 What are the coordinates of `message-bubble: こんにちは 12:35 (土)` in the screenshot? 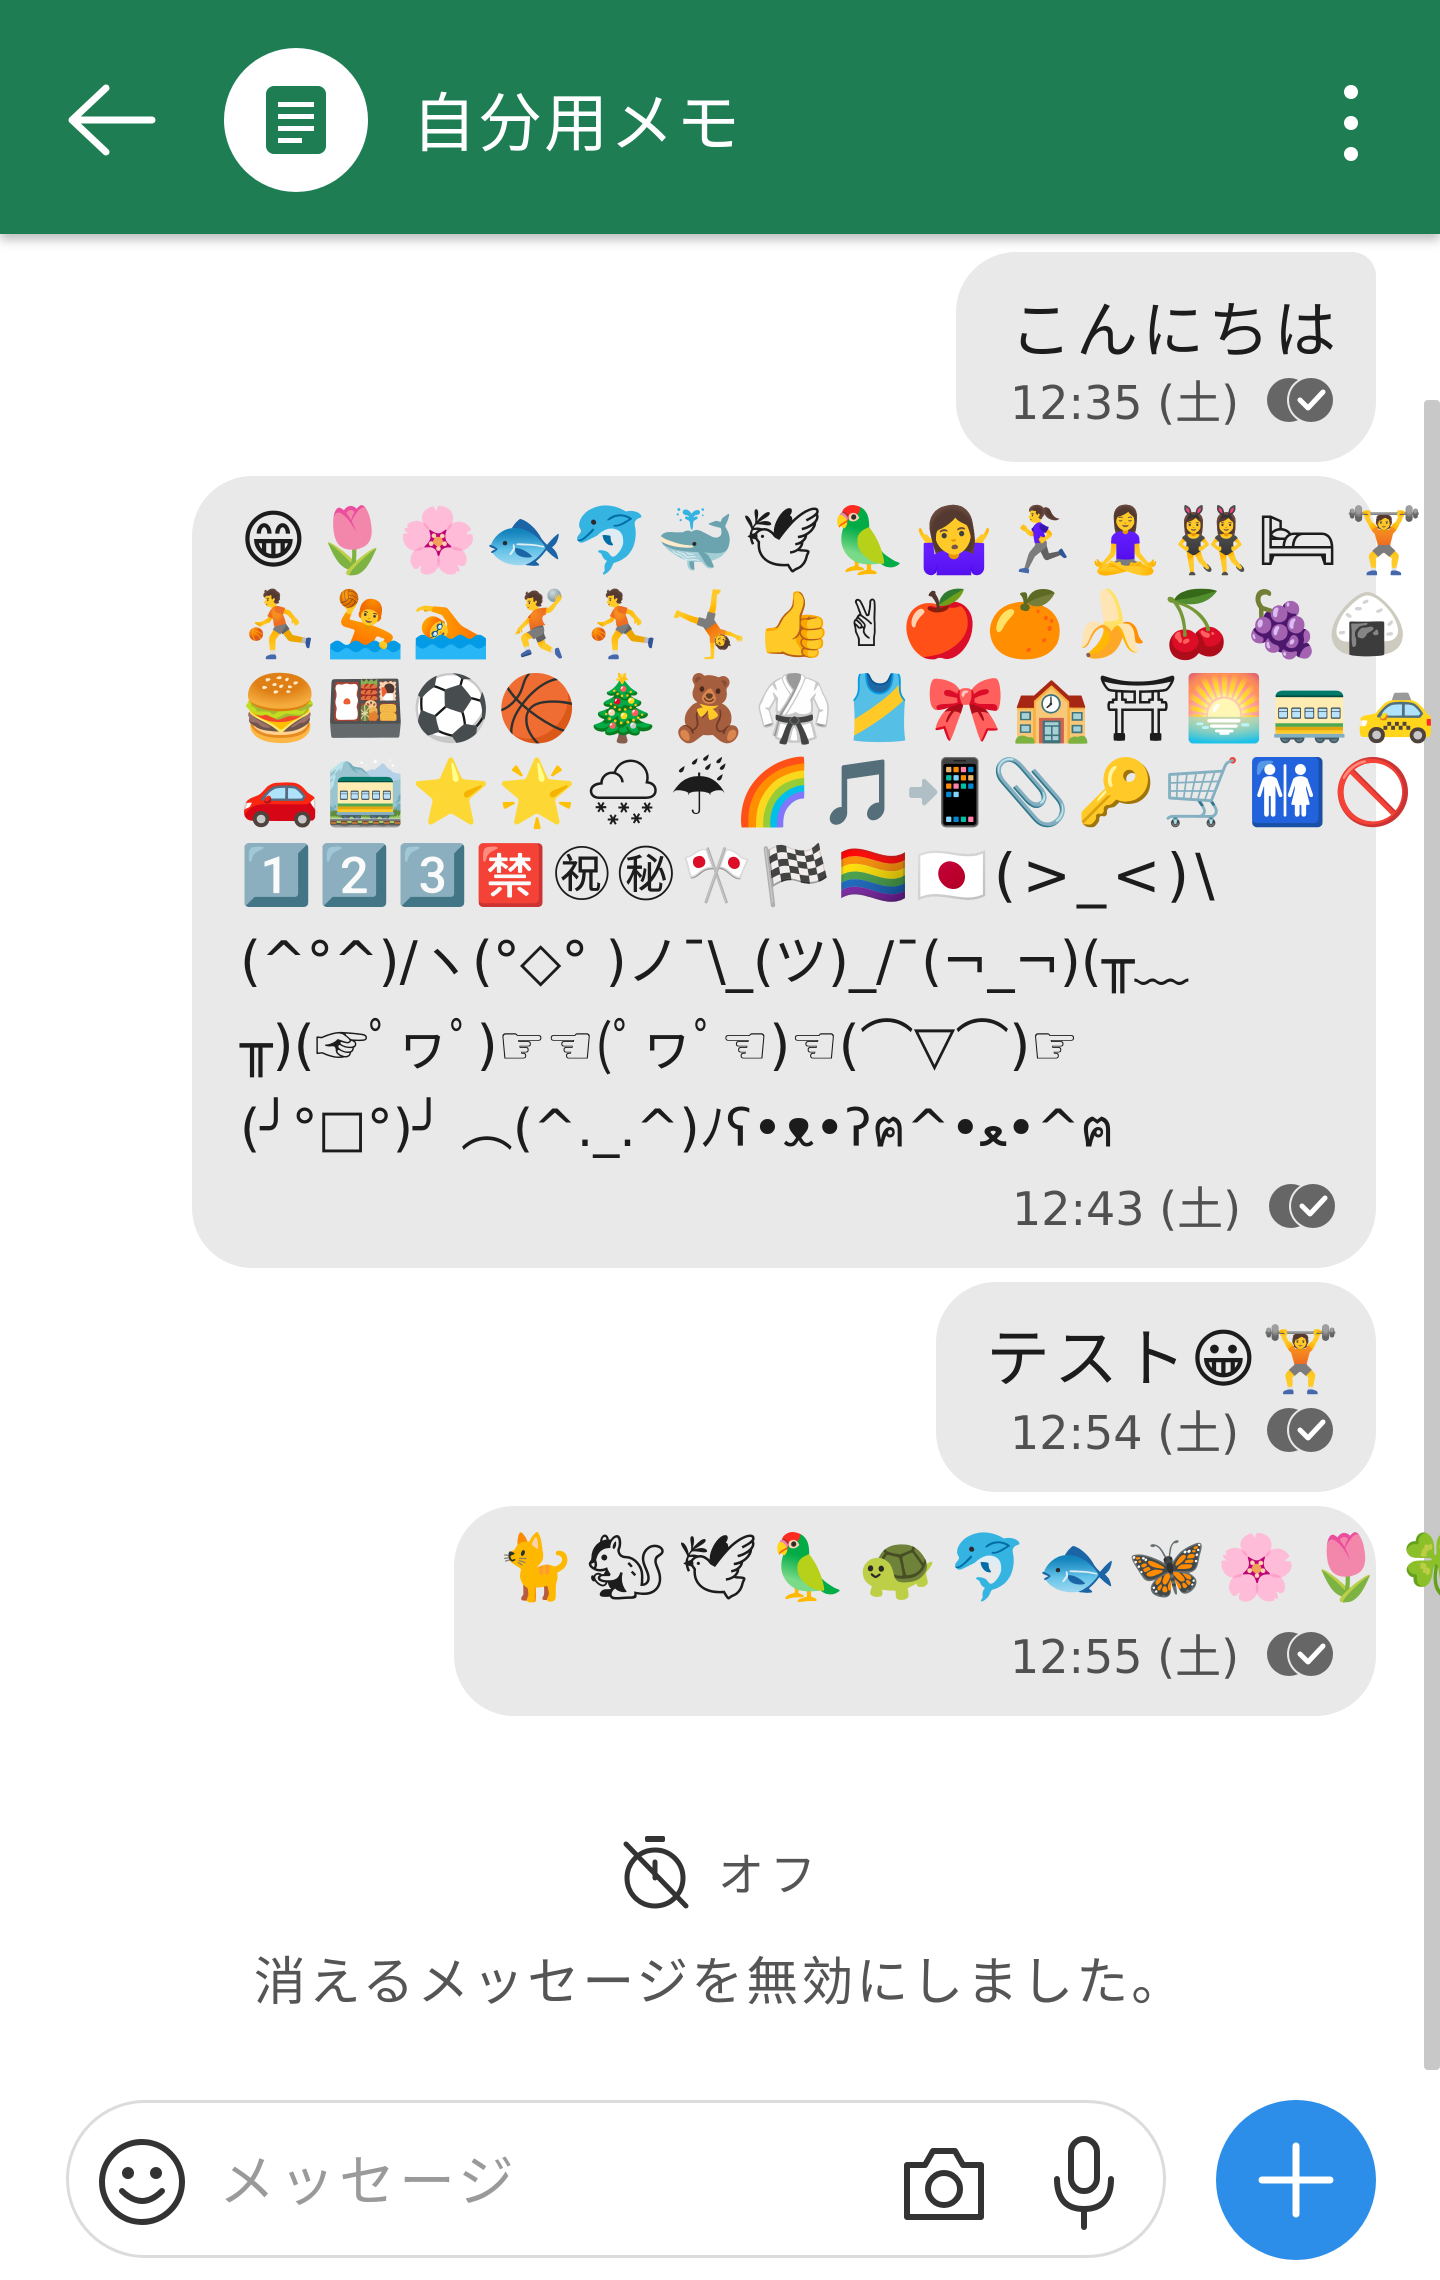 It's located at (1166, 357).